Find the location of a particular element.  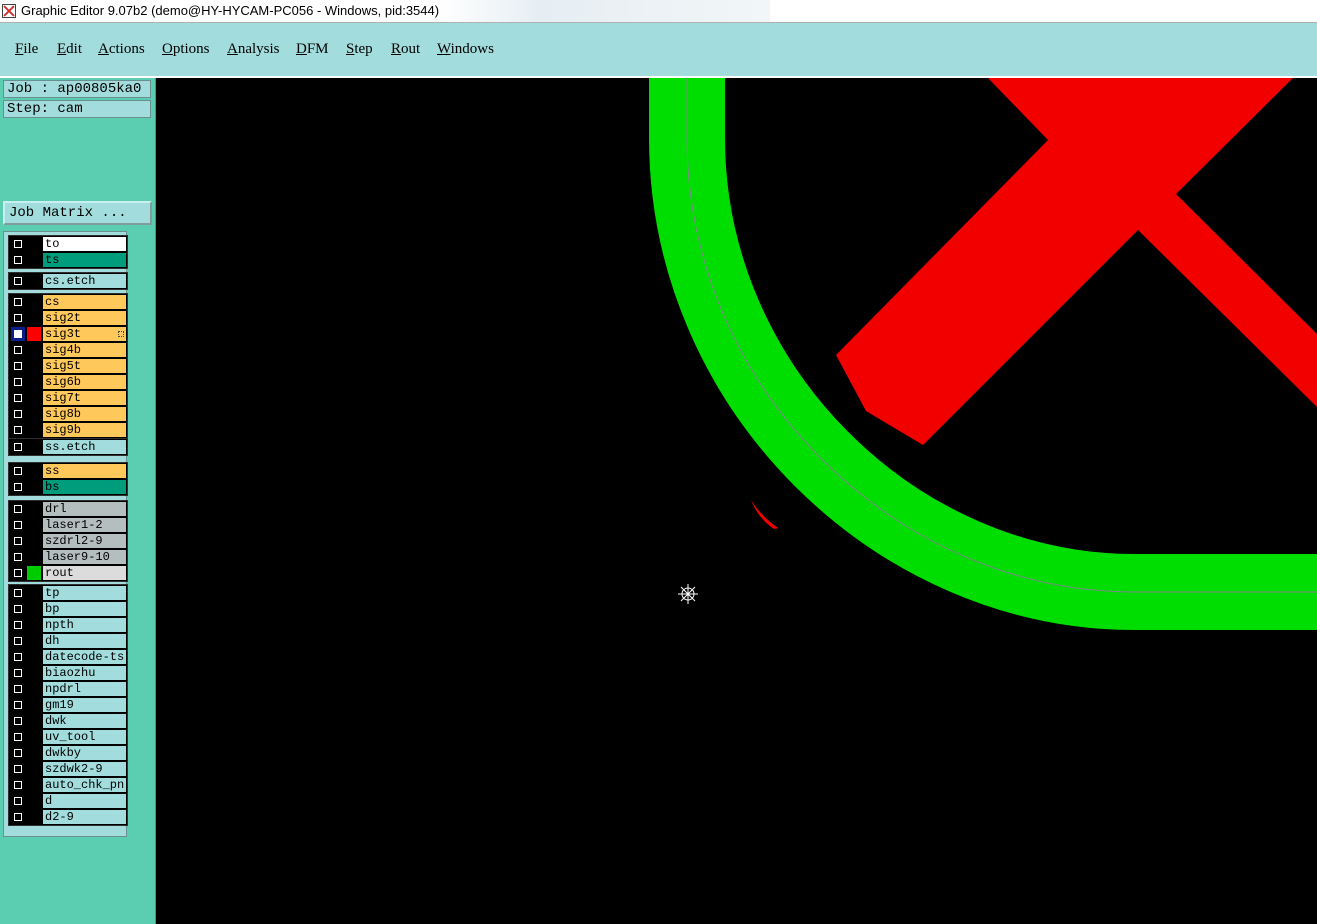

layer-name: szdrl2-9 is located at coordinates (84, 541).